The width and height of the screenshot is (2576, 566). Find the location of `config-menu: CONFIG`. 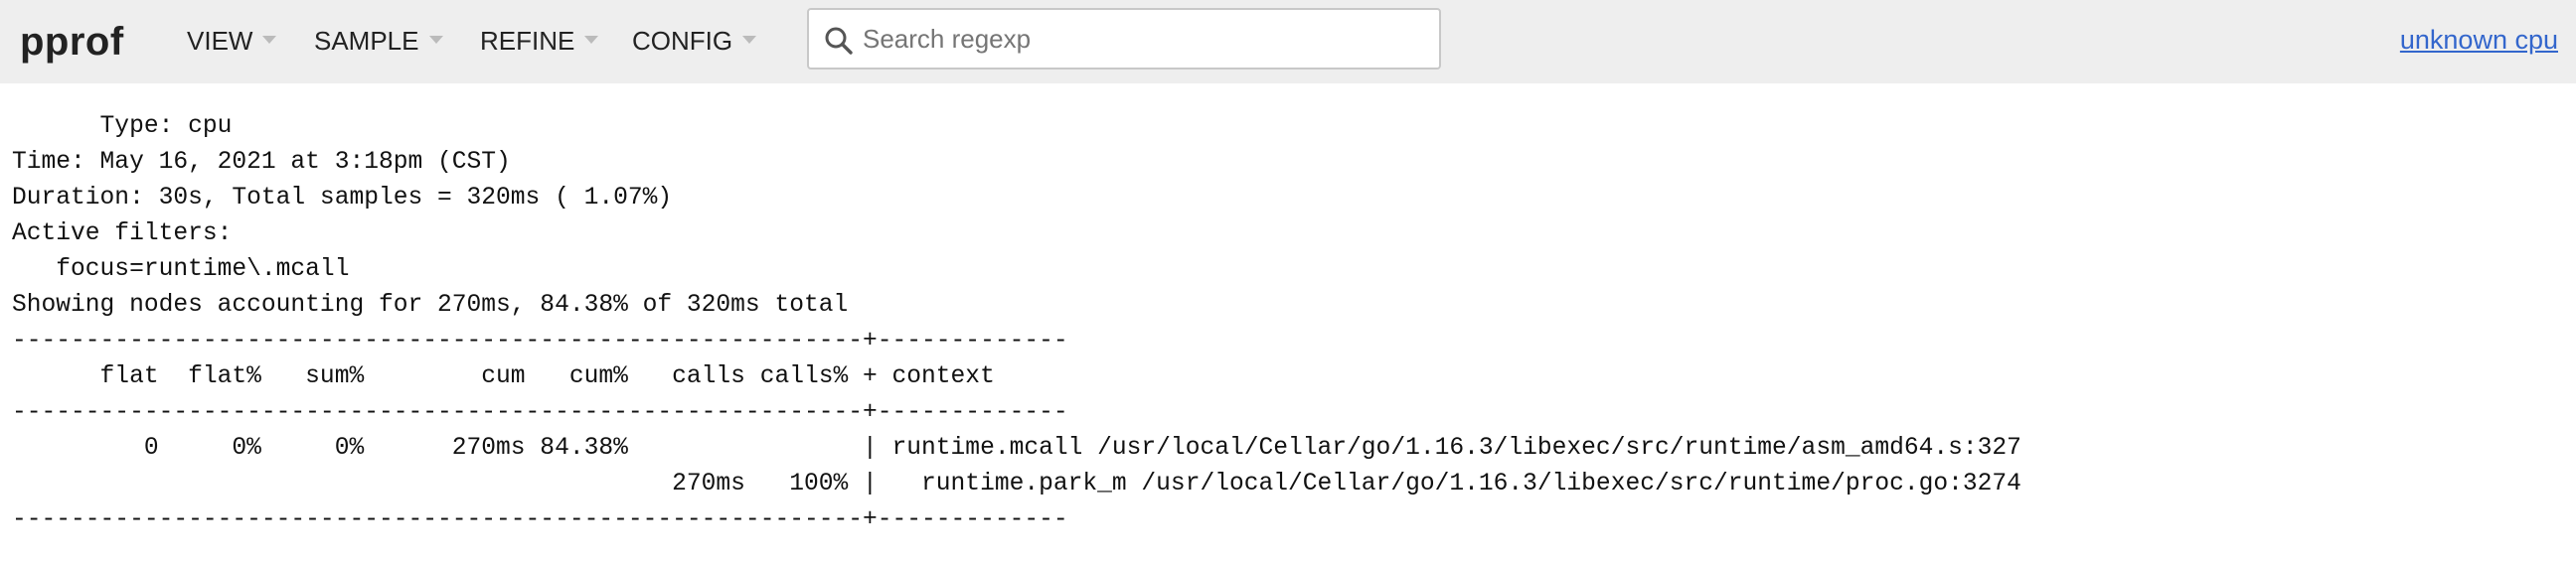

config-menu: CONFIG is located at coordinates (694, 41).